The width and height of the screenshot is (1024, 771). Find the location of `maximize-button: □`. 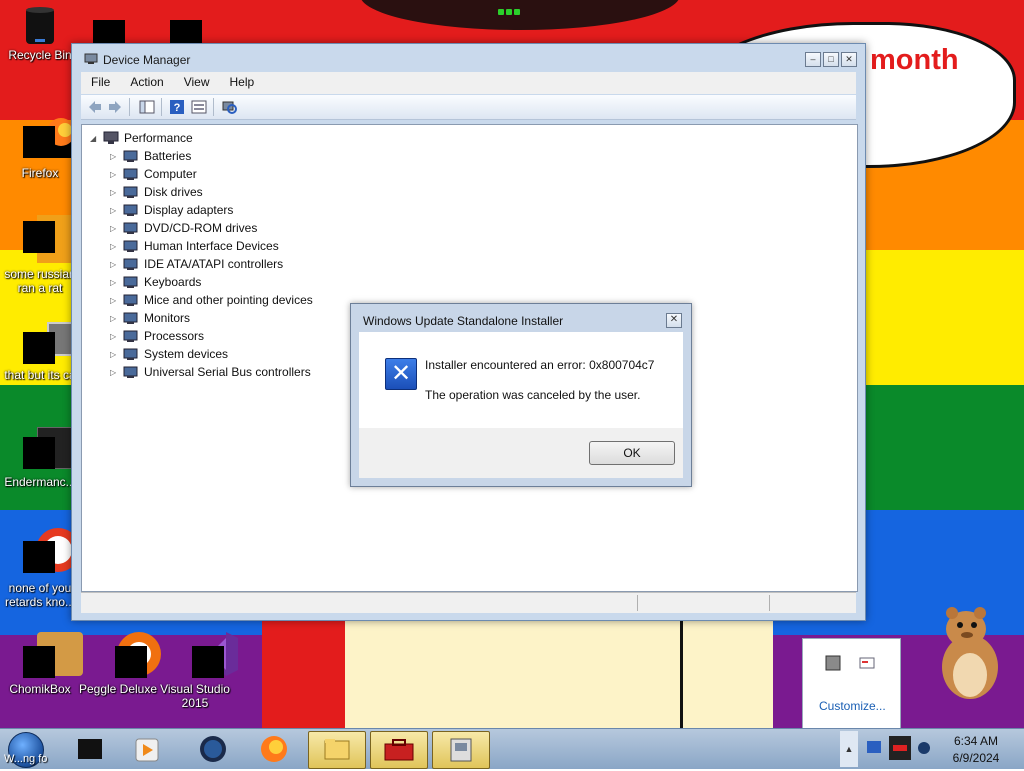

maximize-button: □ is located at coordinates (831, 59).